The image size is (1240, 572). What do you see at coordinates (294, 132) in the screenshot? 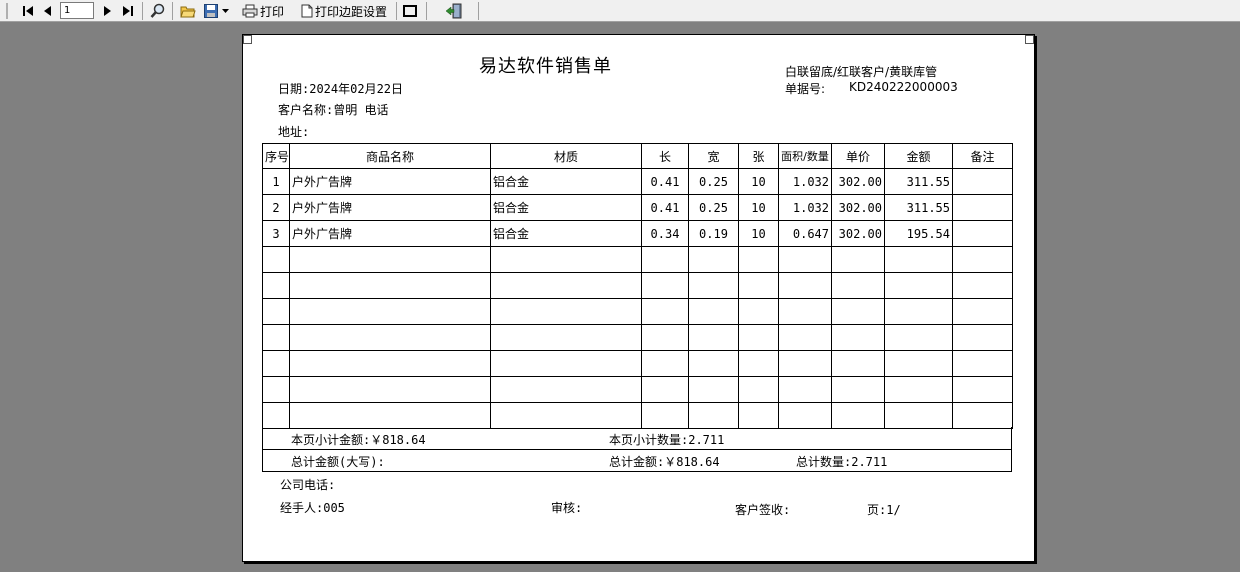
I see `address: 地址:` at bounding box center [294, 132].